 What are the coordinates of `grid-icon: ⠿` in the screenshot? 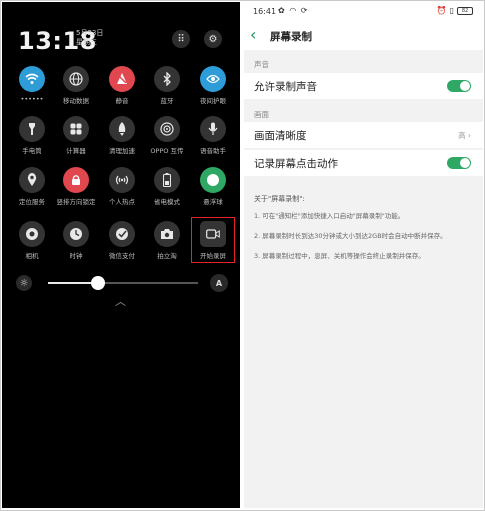 It's located at (181, 39).